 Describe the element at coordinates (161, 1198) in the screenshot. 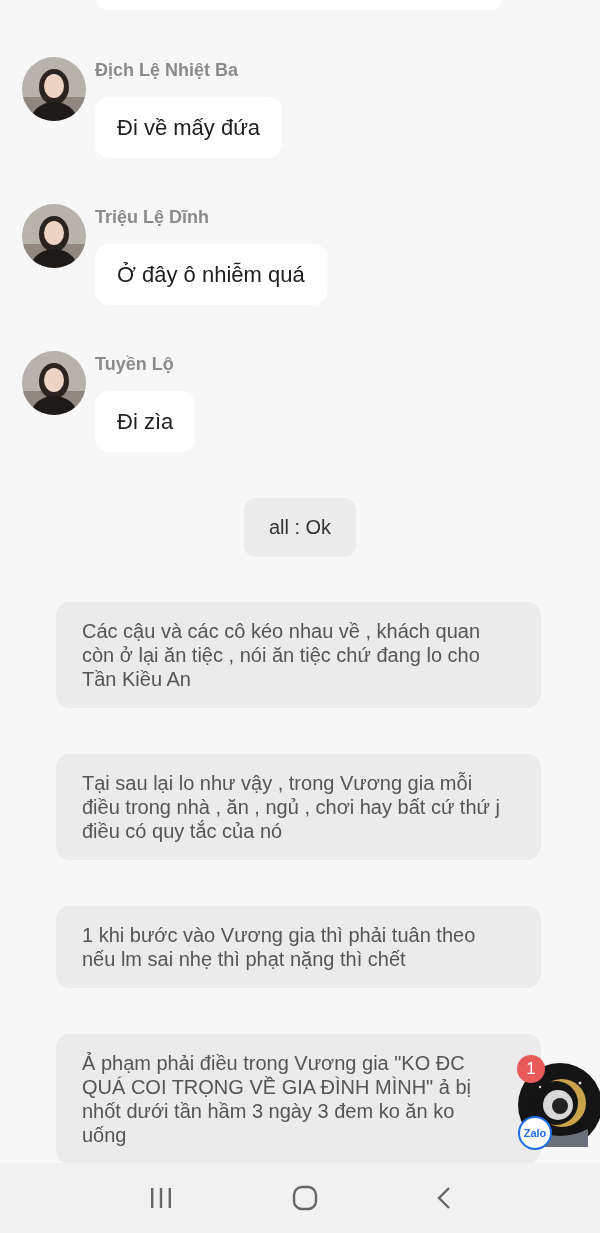

I see `recent-apps-icon` at that location.